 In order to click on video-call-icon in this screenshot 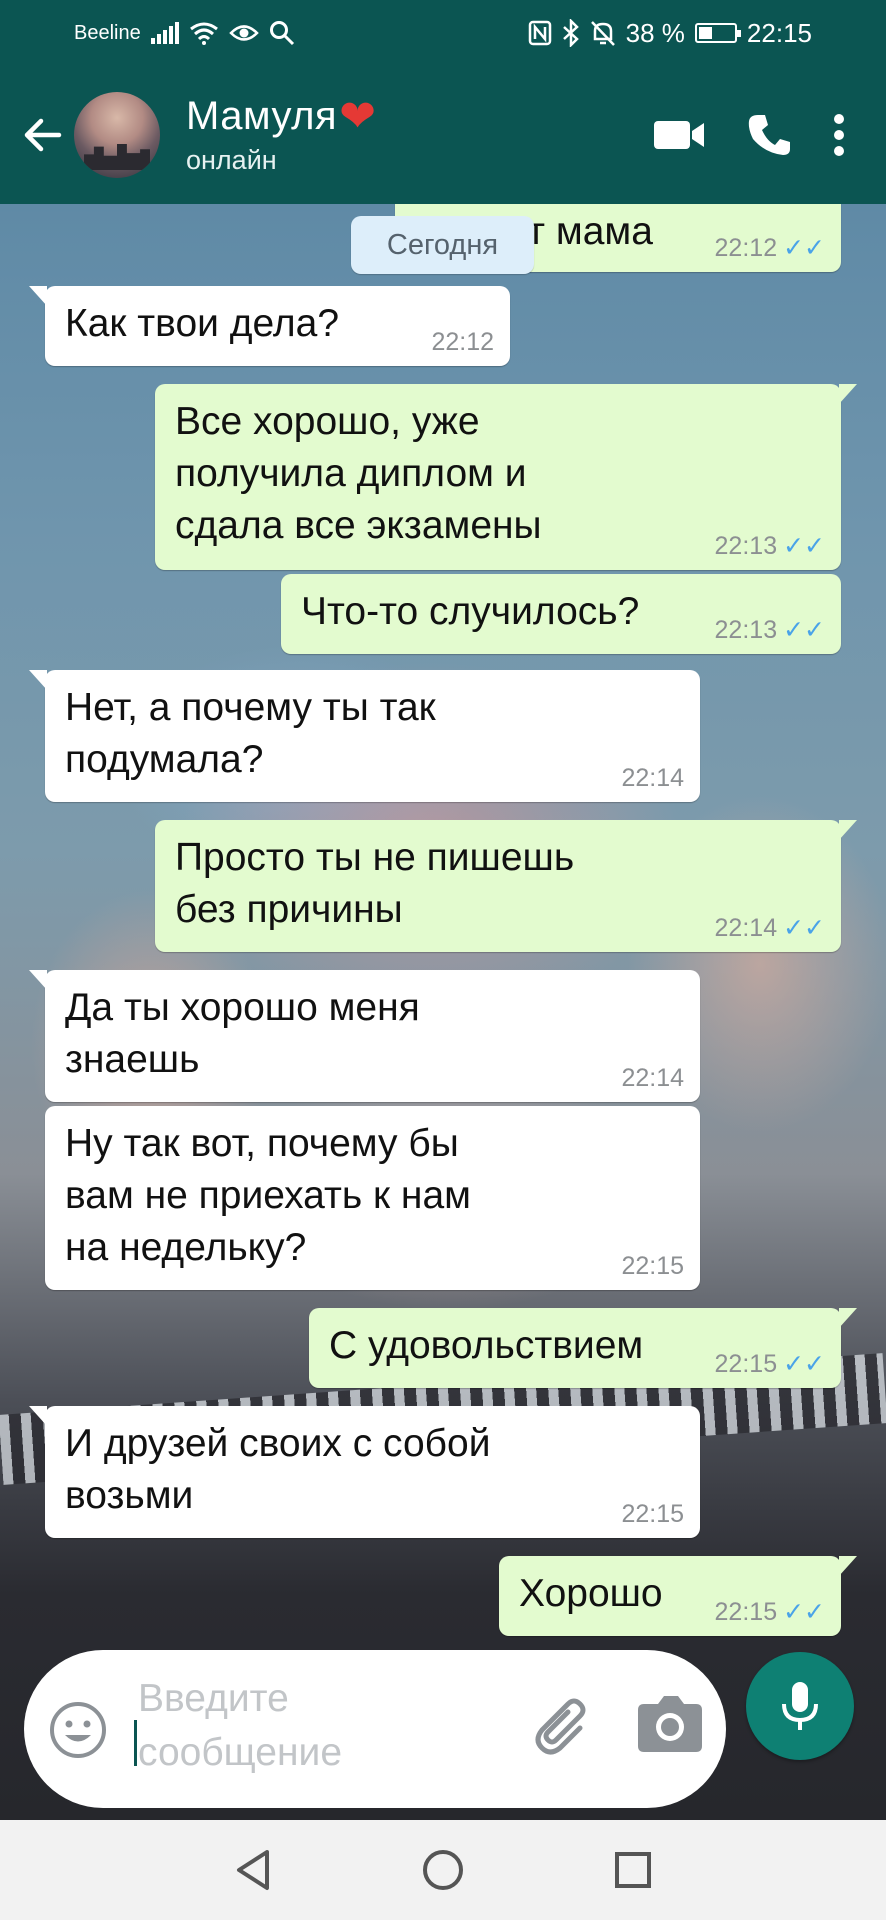, I will do `click(679, 135)`.